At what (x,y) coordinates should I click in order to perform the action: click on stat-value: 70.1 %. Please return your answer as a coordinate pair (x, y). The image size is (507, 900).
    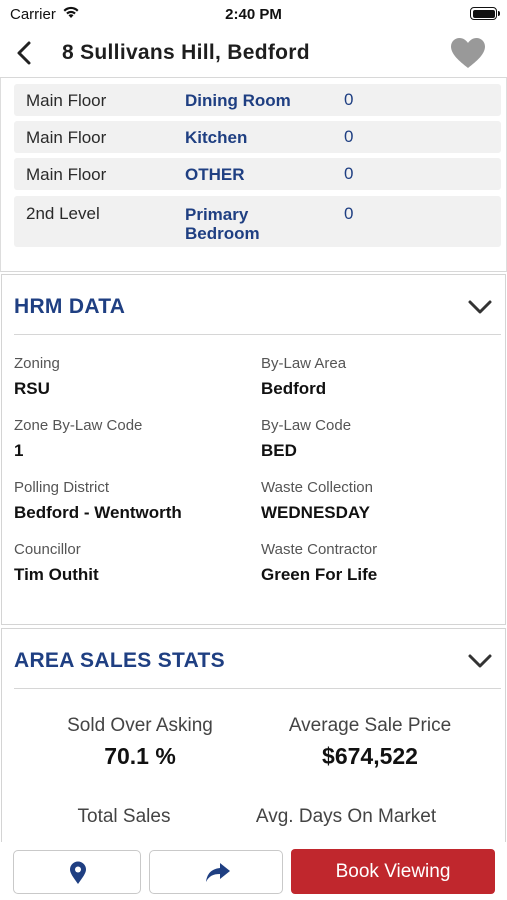
    Looking at the image, I should click on (140, 756).